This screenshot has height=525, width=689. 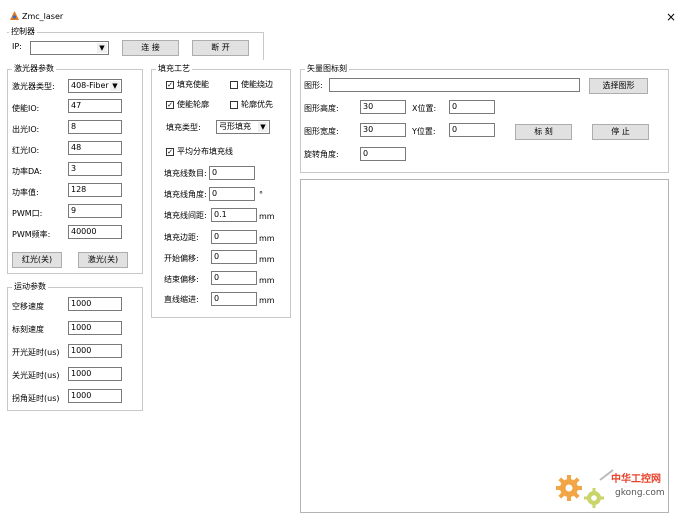 I want to click on angle-label: 旋转角度:, so click(x=321, y=154).